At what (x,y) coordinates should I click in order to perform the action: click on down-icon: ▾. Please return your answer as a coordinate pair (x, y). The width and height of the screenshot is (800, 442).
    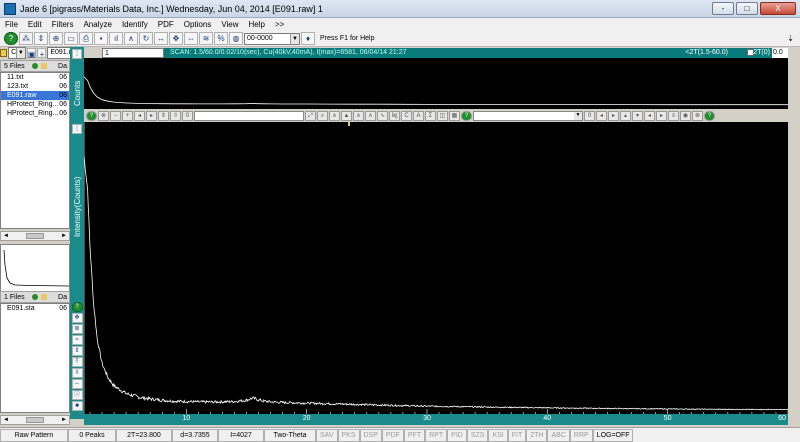
    Looking at the image, I should click on (637, 115).